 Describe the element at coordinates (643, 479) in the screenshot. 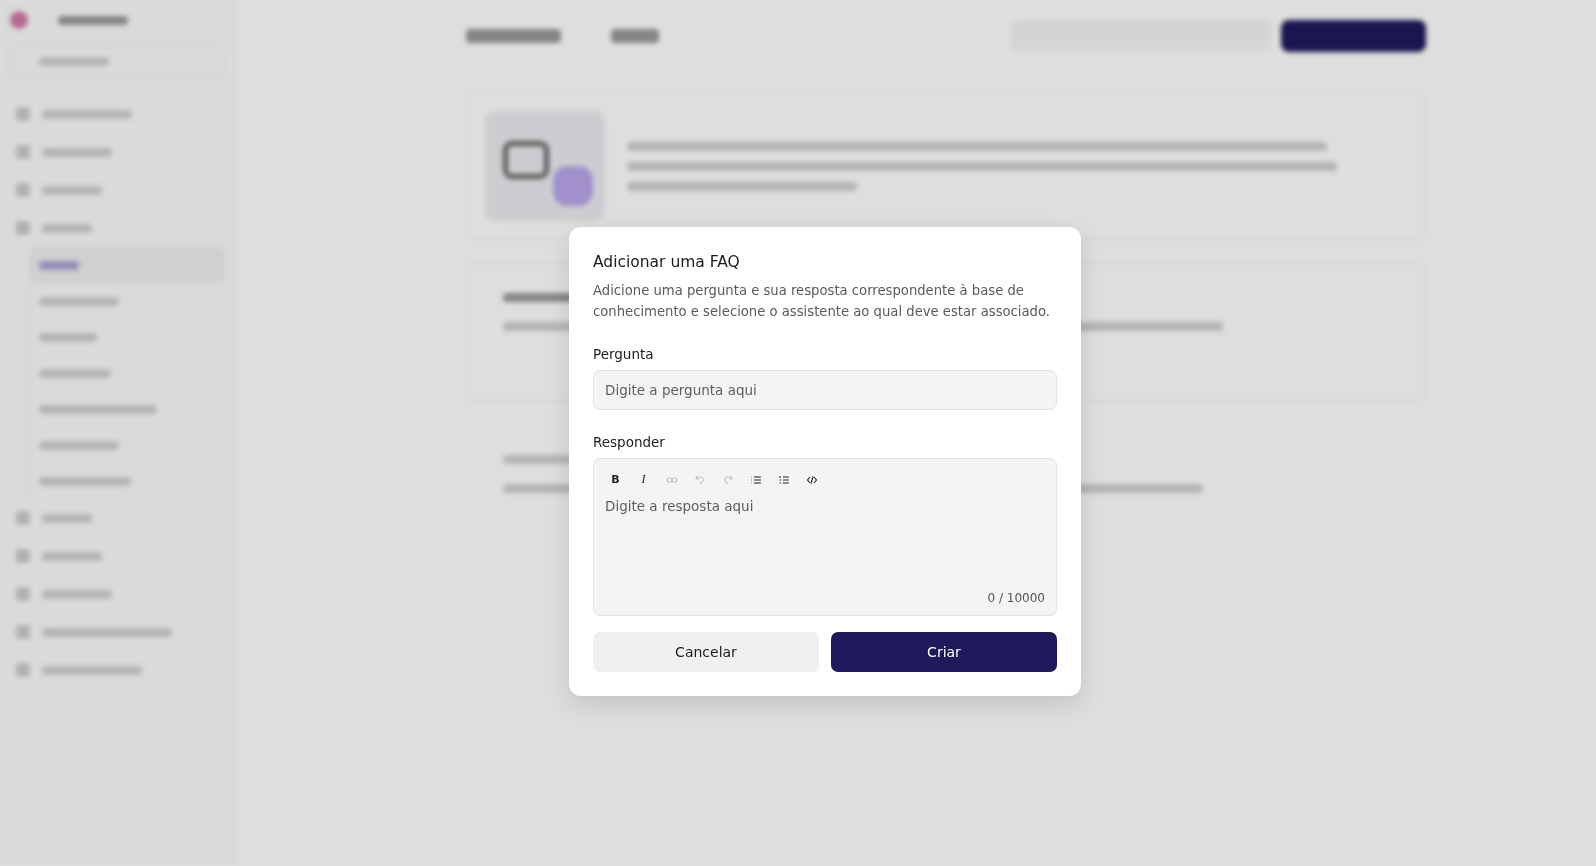

I see `italic-button: I` at that location.